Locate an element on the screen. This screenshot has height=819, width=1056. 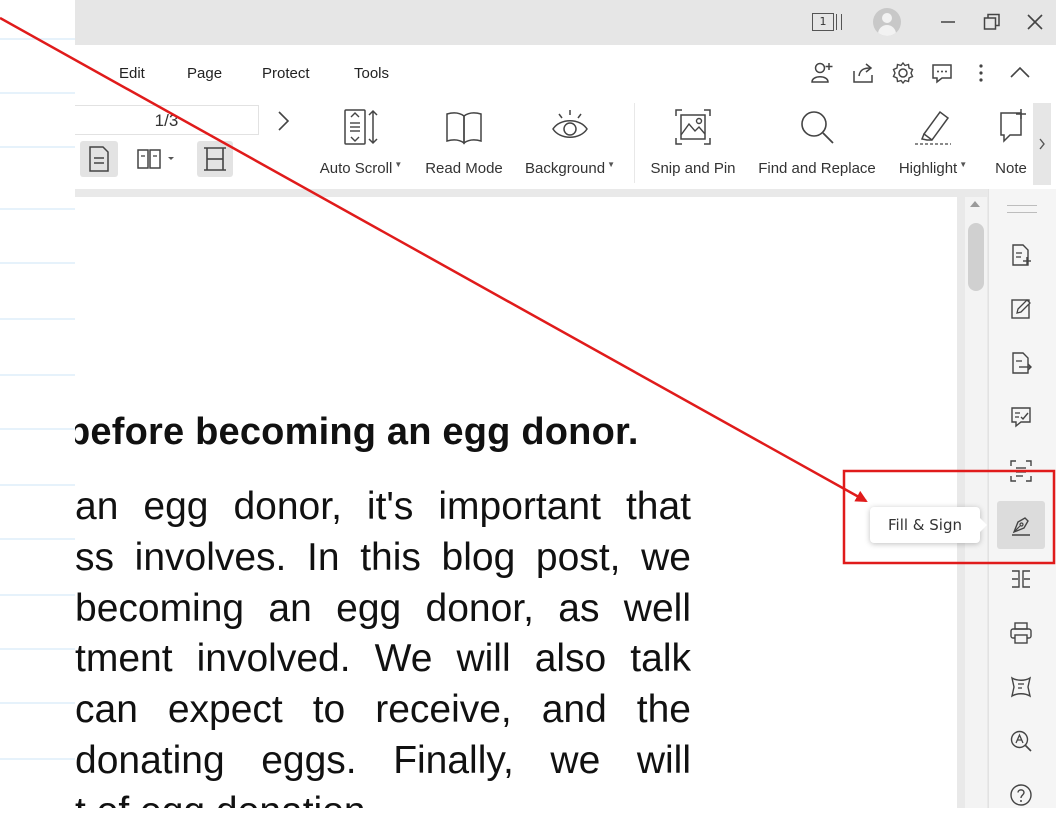
background-window is located at coordinates (37, 404).